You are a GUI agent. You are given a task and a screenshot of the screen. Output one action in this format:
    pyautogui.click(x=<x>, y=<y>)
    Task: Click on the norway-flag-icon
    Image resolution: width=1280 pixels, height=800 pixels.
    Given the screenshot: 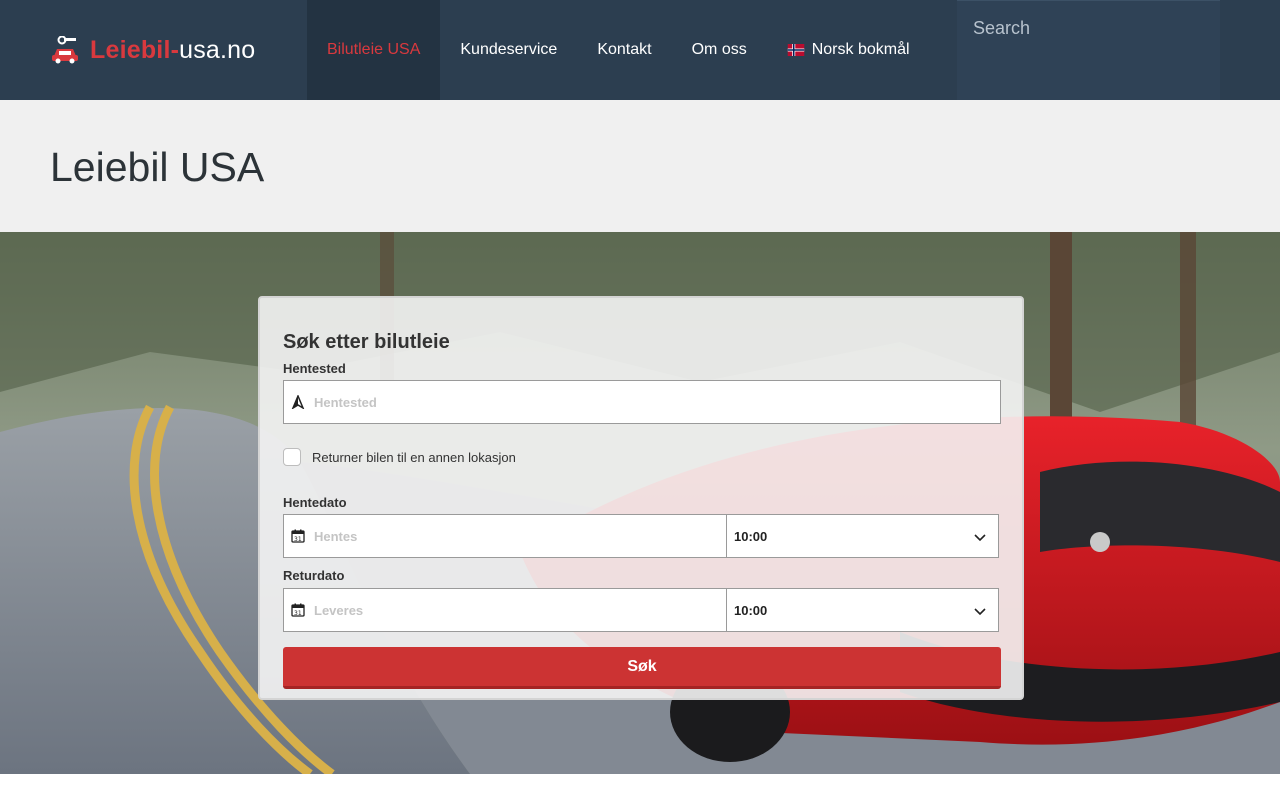 What is the action you would take?
    pyautogui.click(x=795, y=50)
    